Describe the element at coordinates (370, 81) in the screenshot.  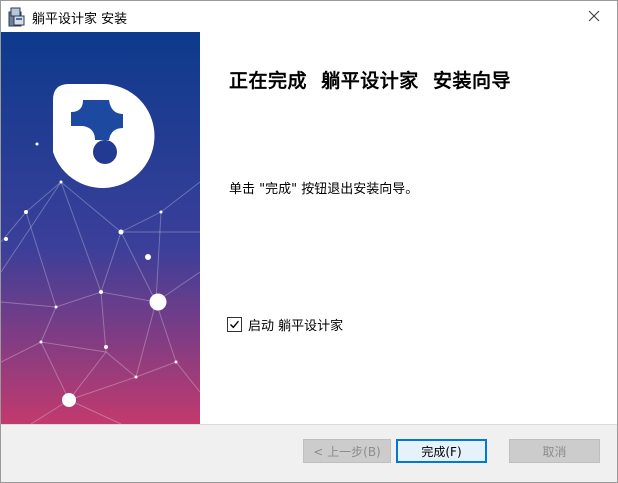
I see `wizard-heading: 正在完成 躺平设计家 安装向导` at that location.